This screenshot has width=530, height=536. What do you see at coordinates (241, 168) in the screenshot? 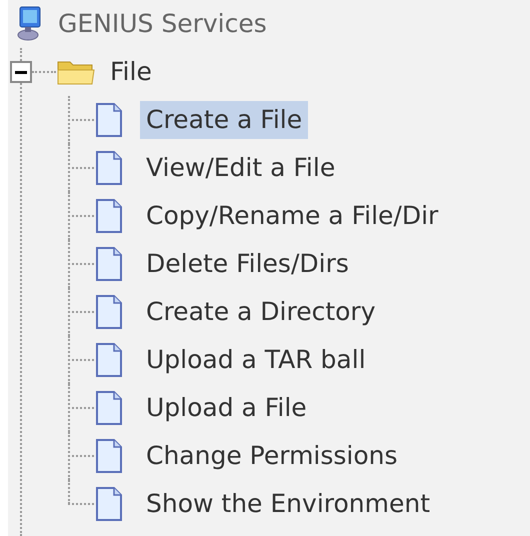
I see `tree-item: View/Edit a File` at bounding box center [241, 168].